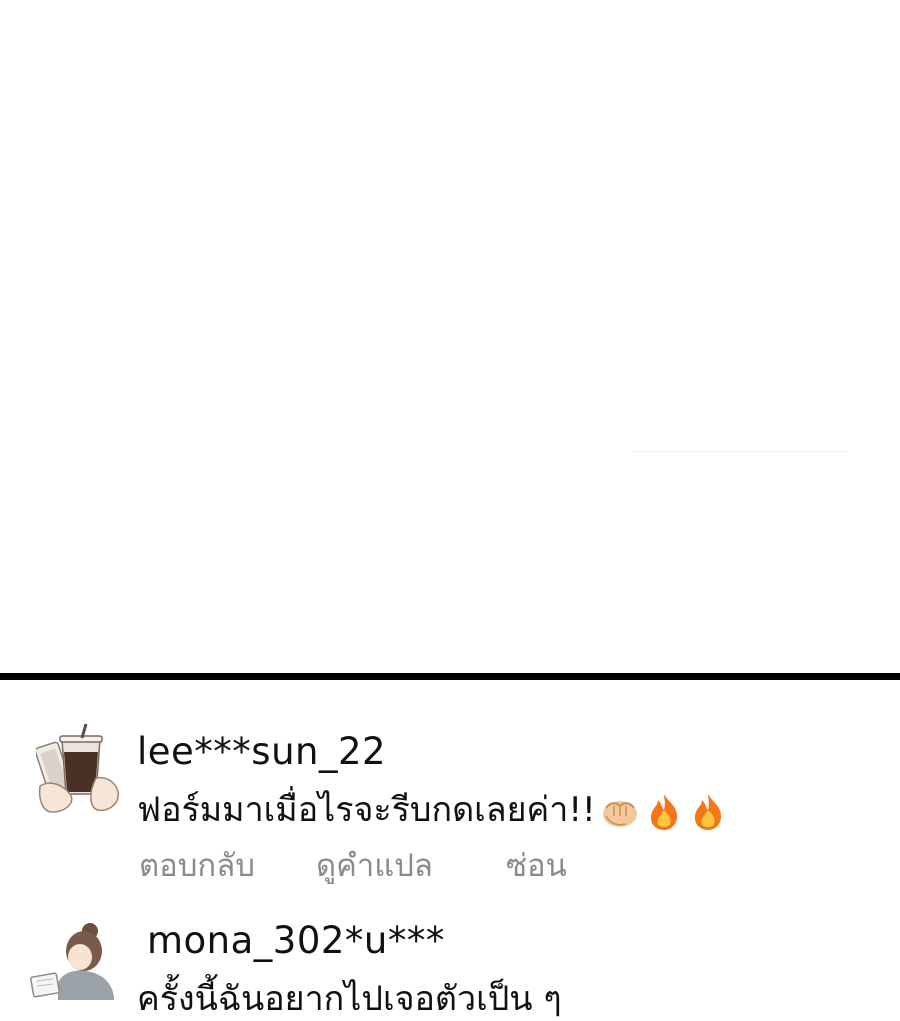 The image size is (900, 1021). What do you see at coordinates (374, 866) in the screenshot?
I see `translate-button: ดูคำแปล` at bounding box center [374, 866].